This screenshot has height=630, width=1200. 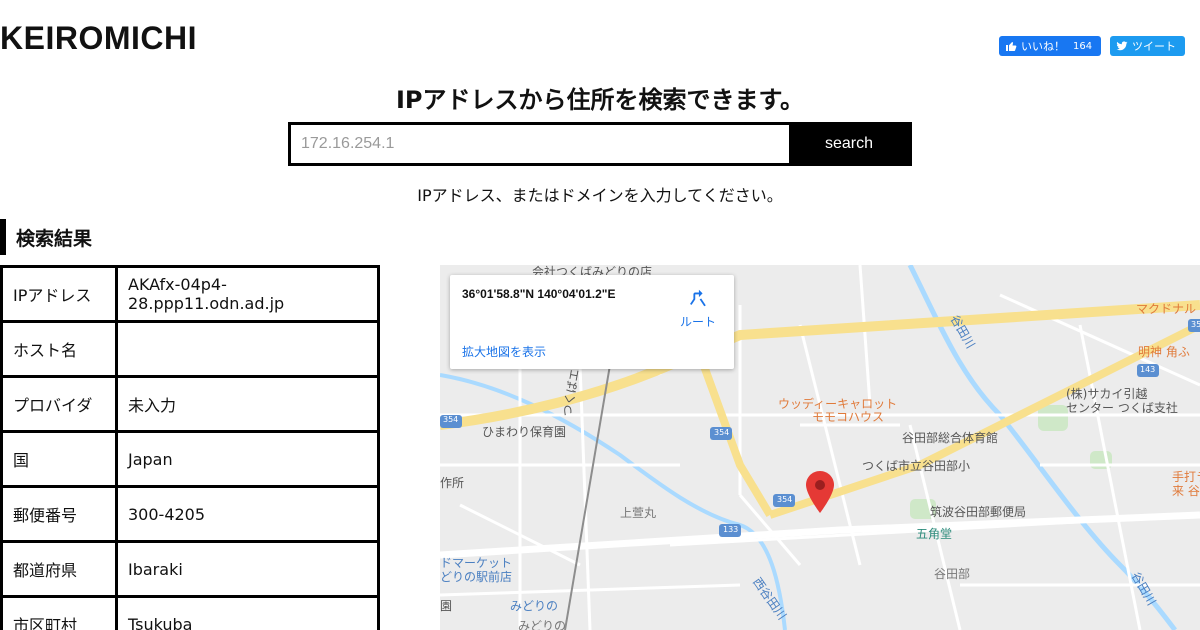 I want to click on map-info-card: 36°01'58.8"N 140°04'01.2"E ルート 拡大地図を表示, so click(x=592, y=322).